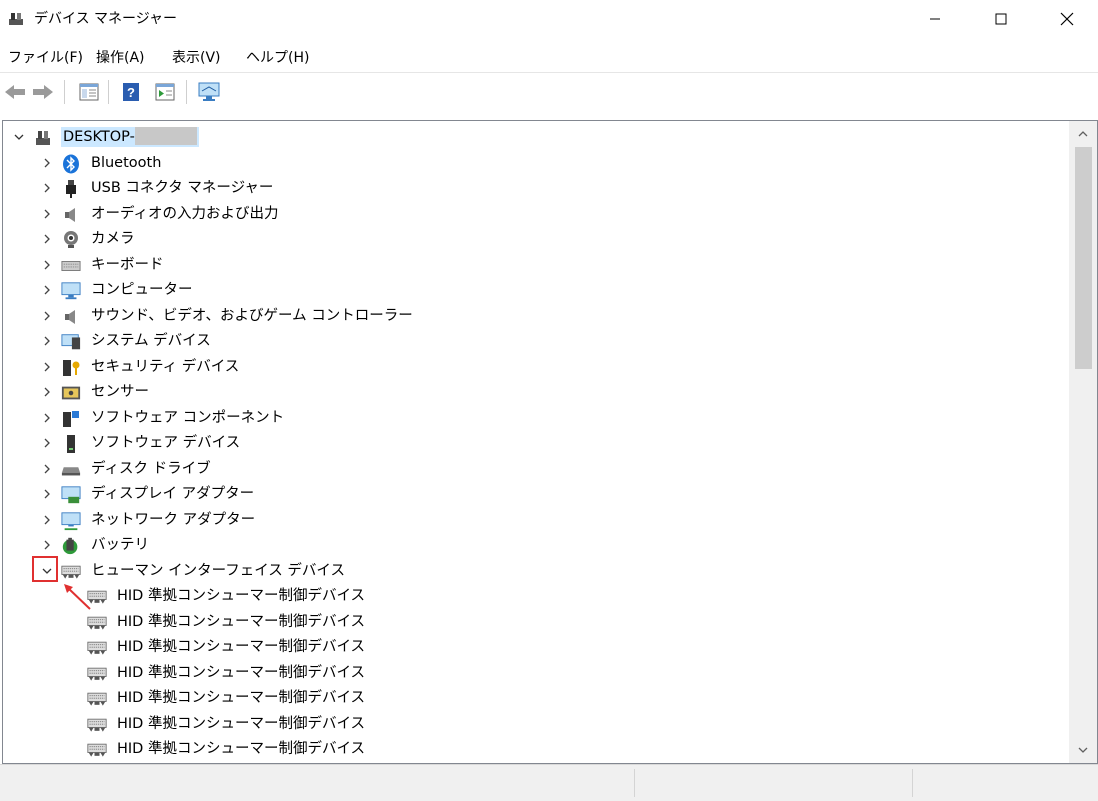 The image size is (1098, 801). I want to click on tree-item-label: コンピューター, so click(142, 290).